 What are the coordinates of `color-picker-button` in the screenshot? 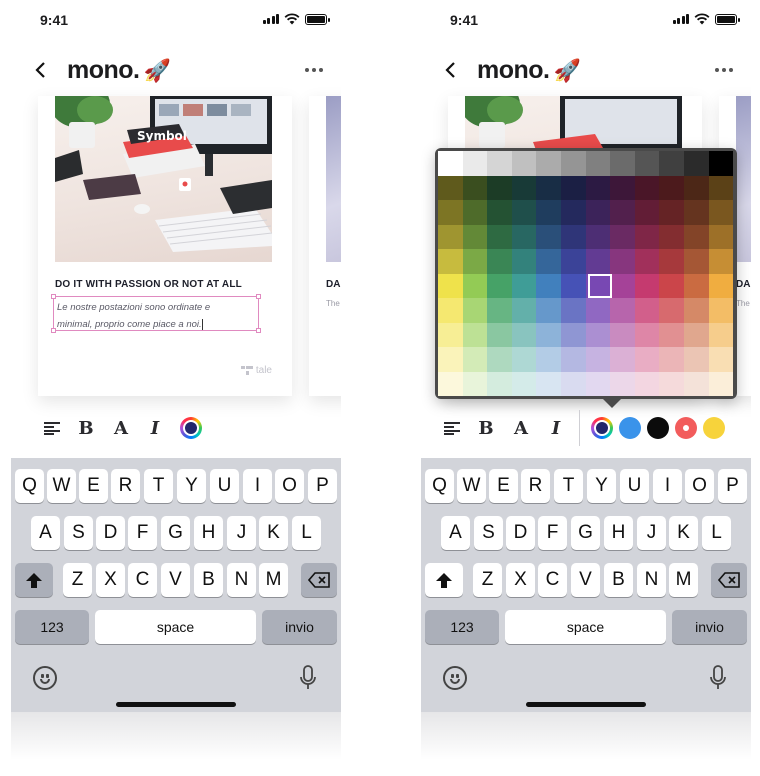 It's located at (602, 428).